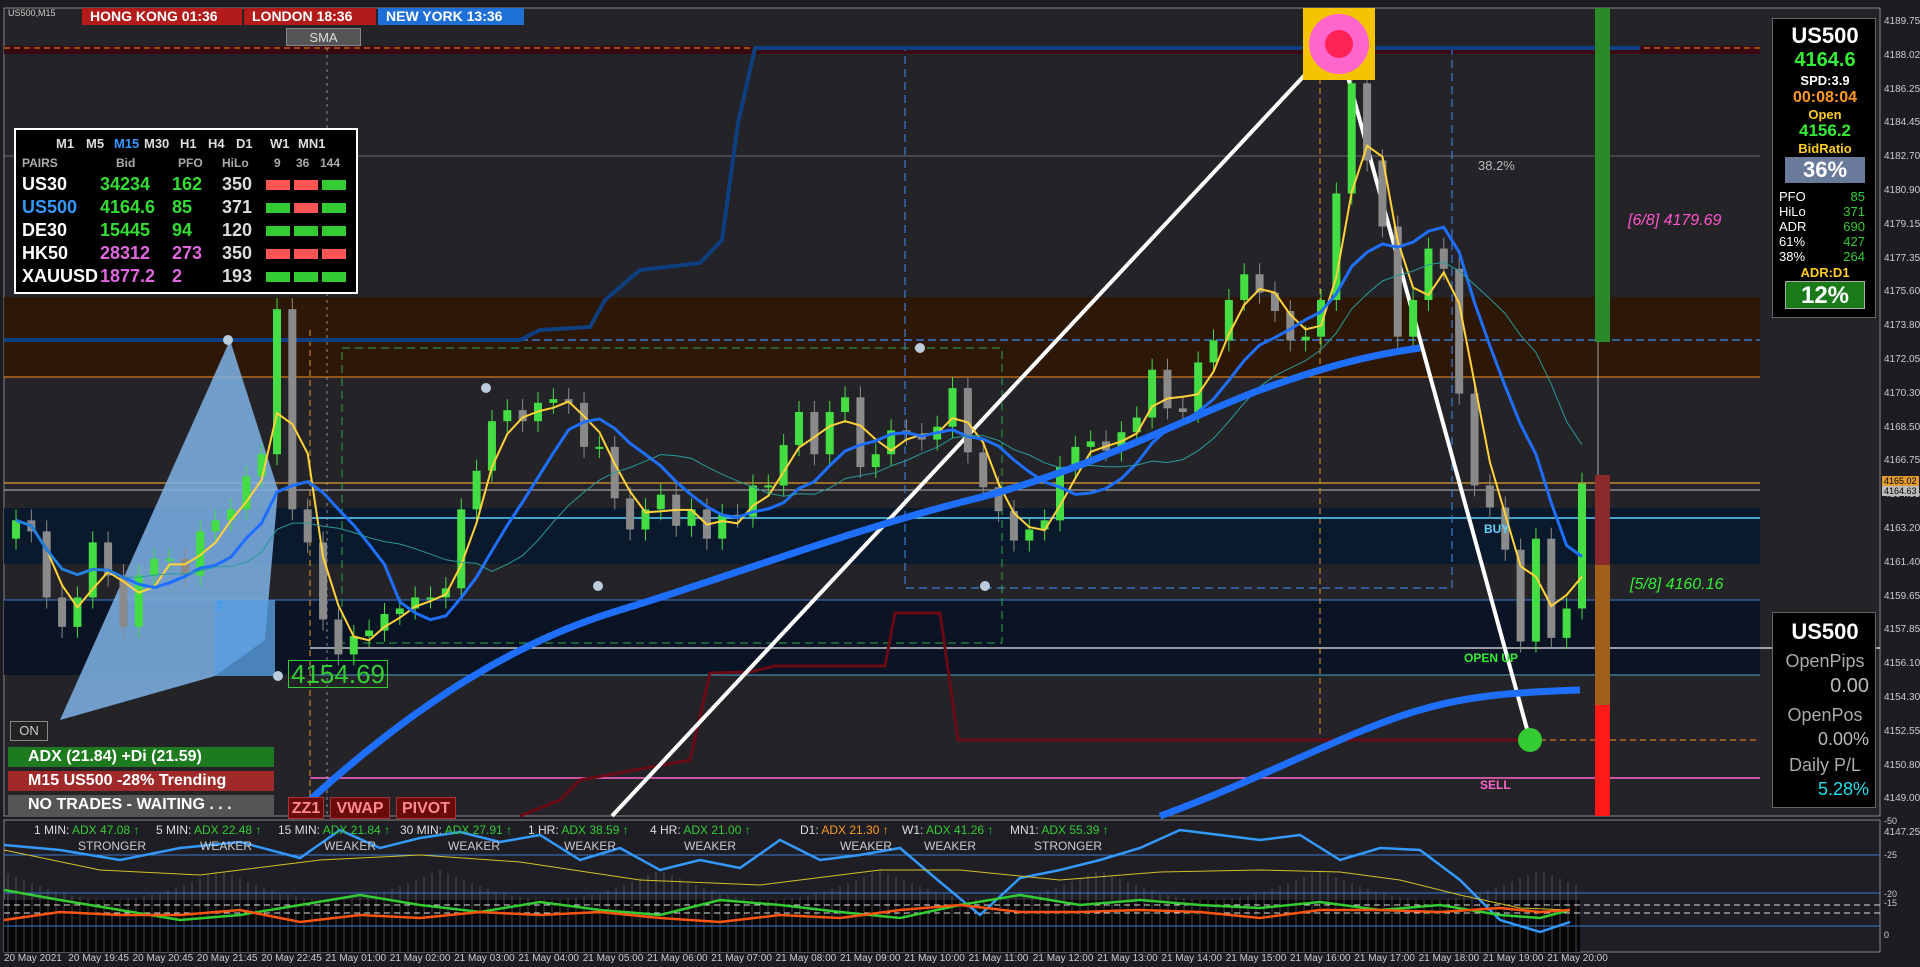  I want to click on header-bid: Bid, so click(126, 163).